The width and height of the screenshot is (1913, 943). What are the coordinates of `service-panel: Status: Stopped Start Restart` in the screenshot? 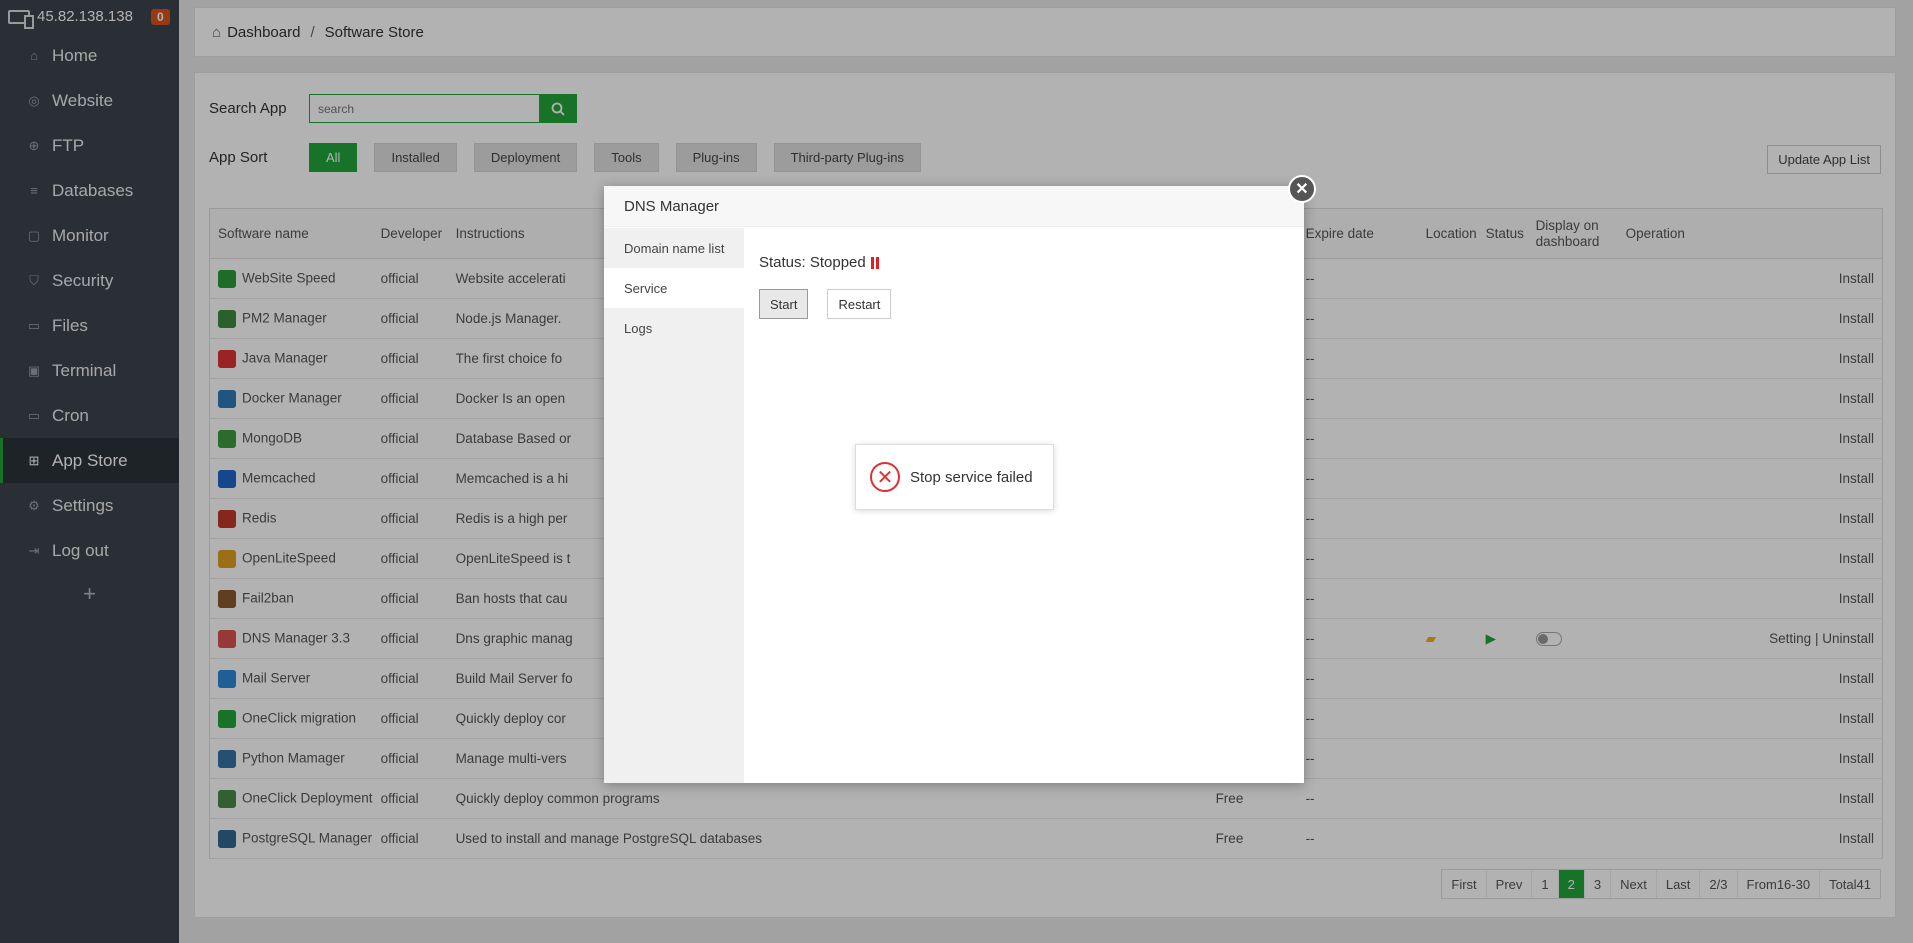 It's located at (834, 273).